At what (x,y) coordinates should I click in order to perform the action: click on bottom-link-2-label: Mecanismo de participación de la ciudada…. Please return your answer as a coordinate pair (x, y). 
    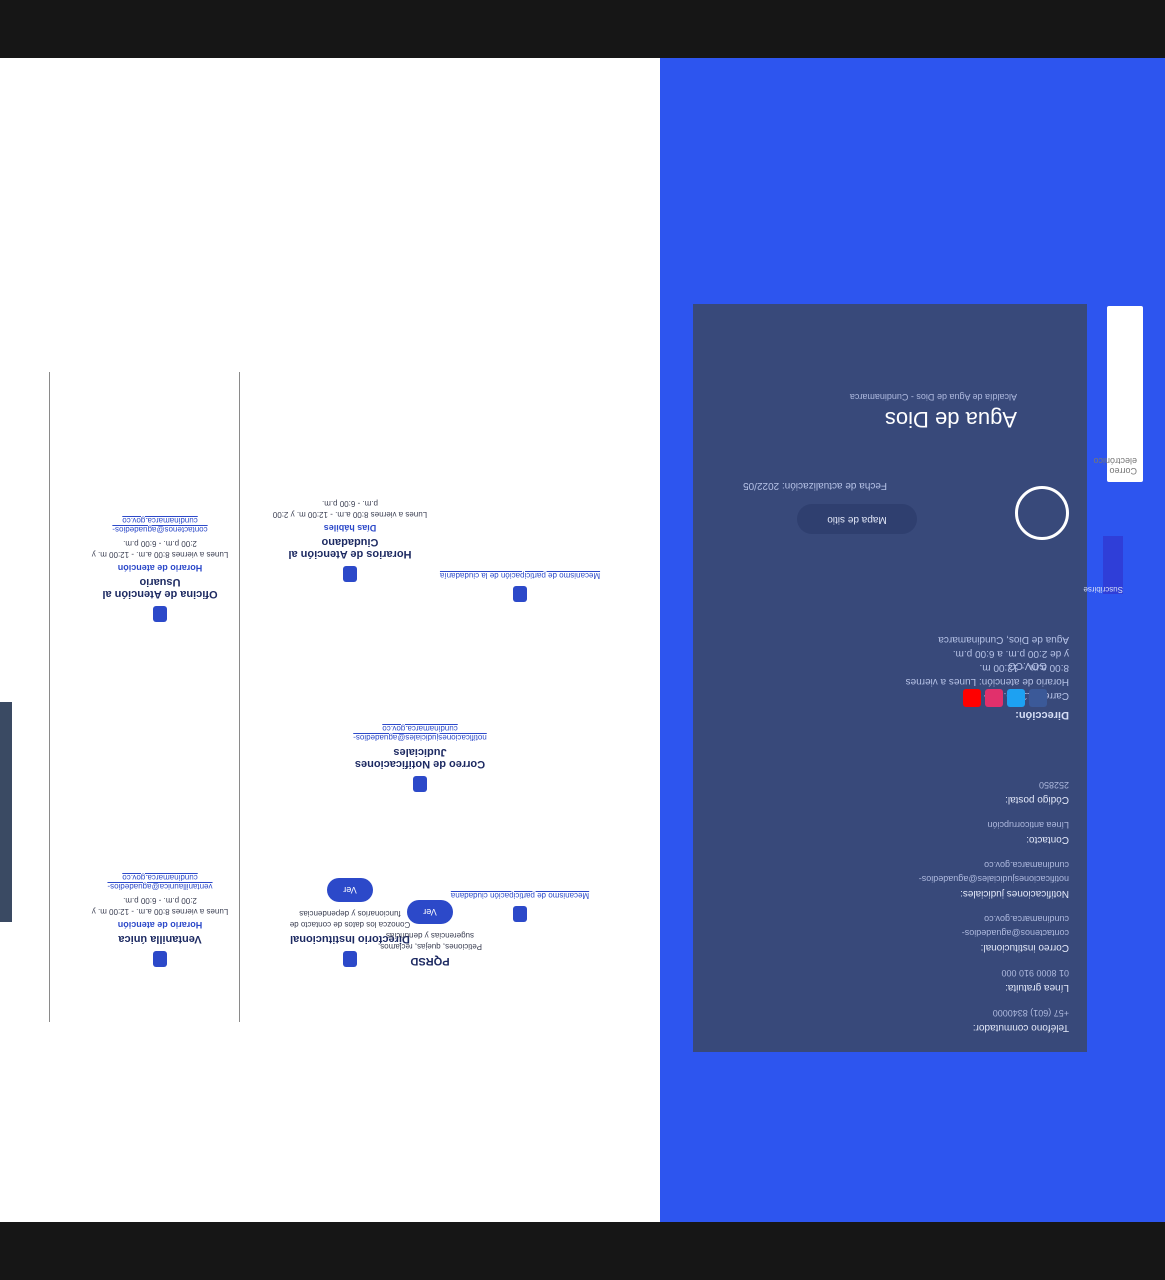
    Looking at the image, I should click on (520, 575).